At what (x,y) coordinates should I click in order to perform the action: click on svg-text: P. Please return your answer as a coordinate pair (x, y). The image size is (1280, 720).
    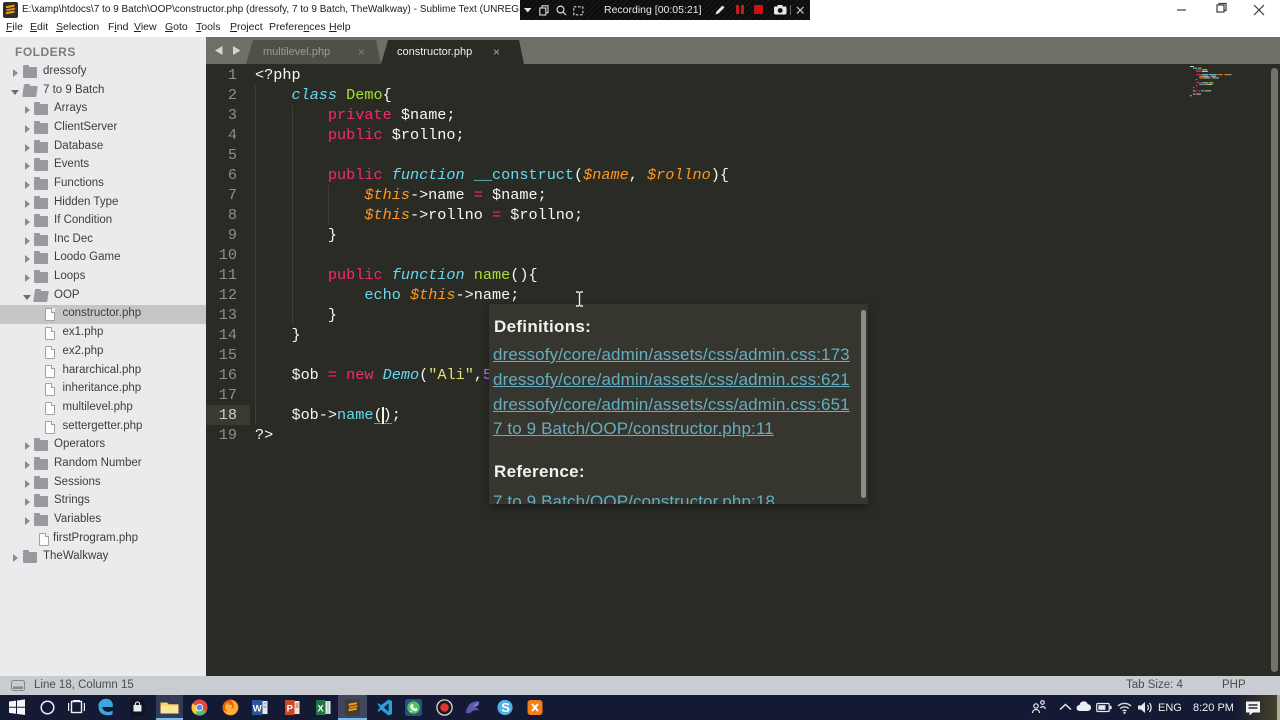
    Looking at the image, I should click on (290, 709).